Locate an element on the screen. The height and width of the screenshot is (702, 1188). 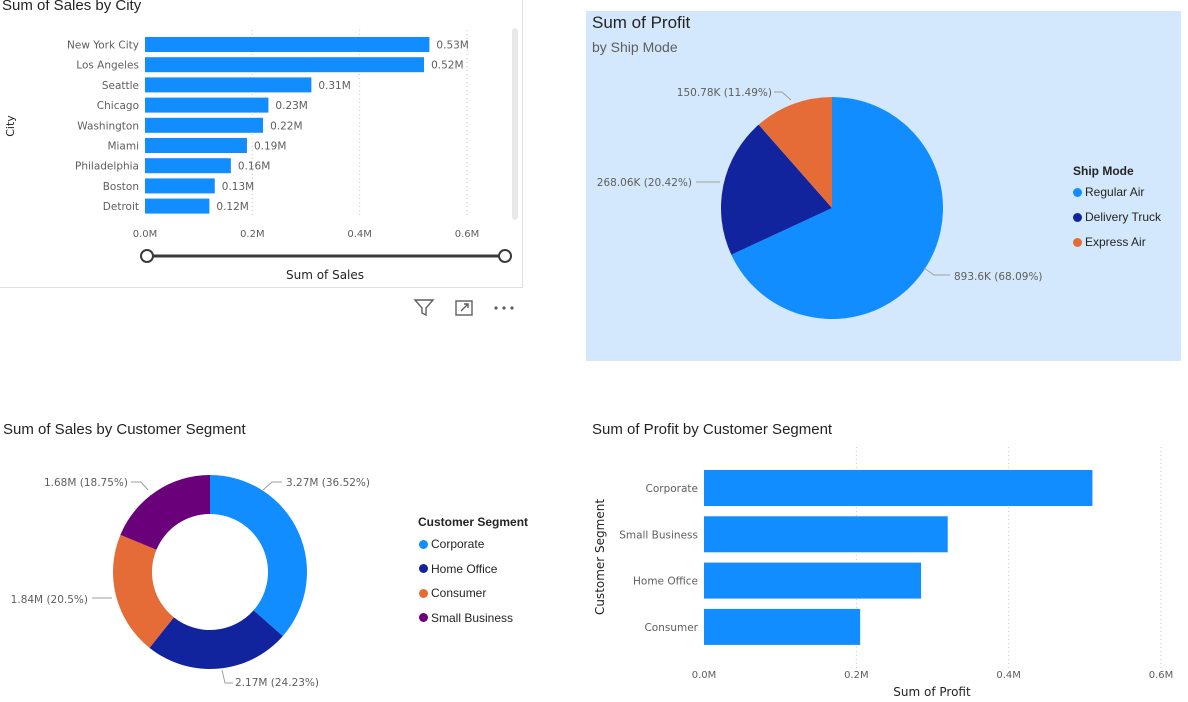
x-axis-title: Sum of Profit is located at coordinates (932, 692).